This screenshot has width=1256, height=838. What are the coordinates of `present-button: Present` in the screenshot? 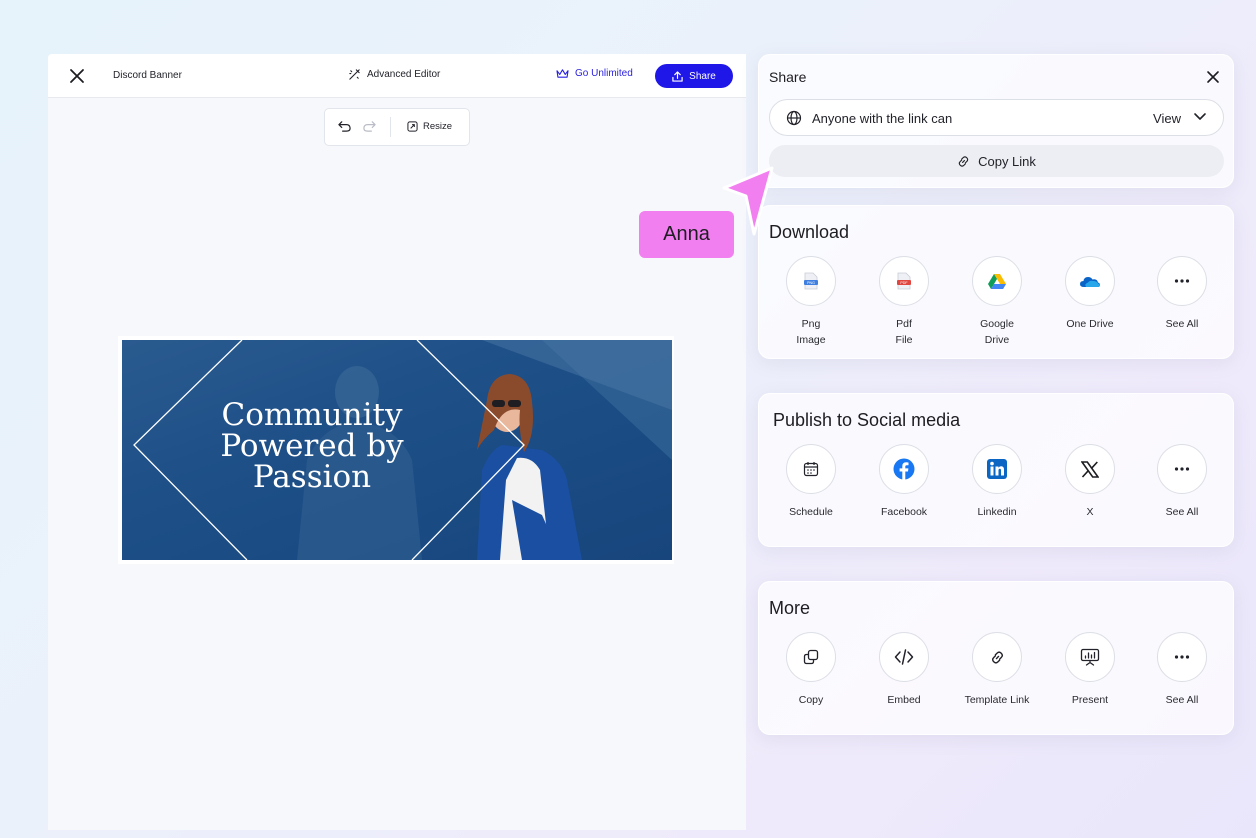 It's located at (1090, 670).